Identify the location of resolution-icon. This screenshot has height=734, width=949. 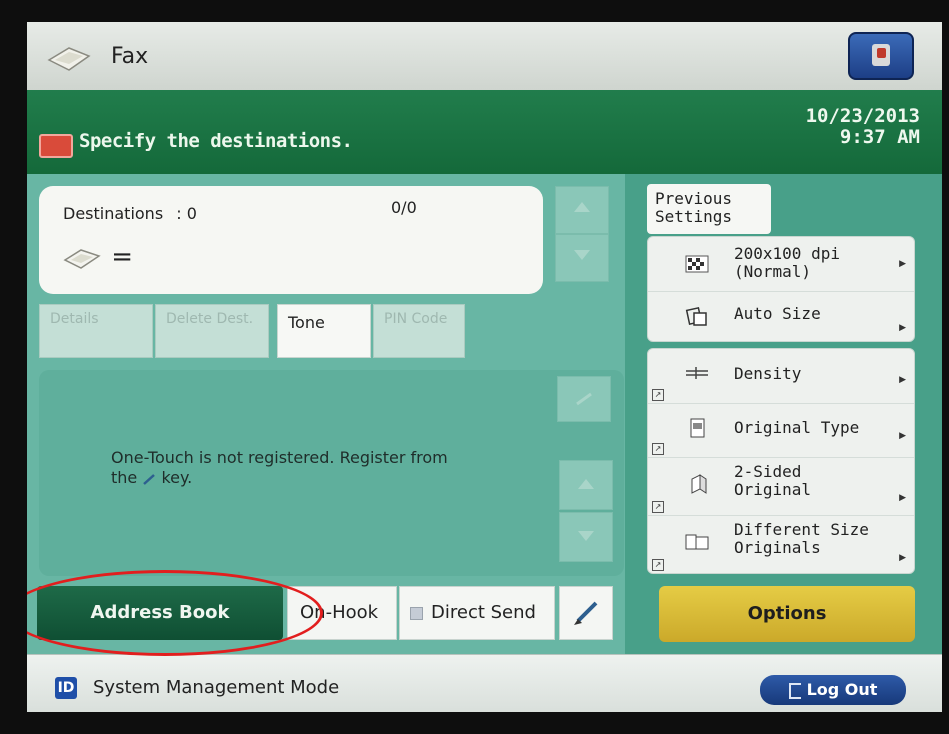
(697, 264).